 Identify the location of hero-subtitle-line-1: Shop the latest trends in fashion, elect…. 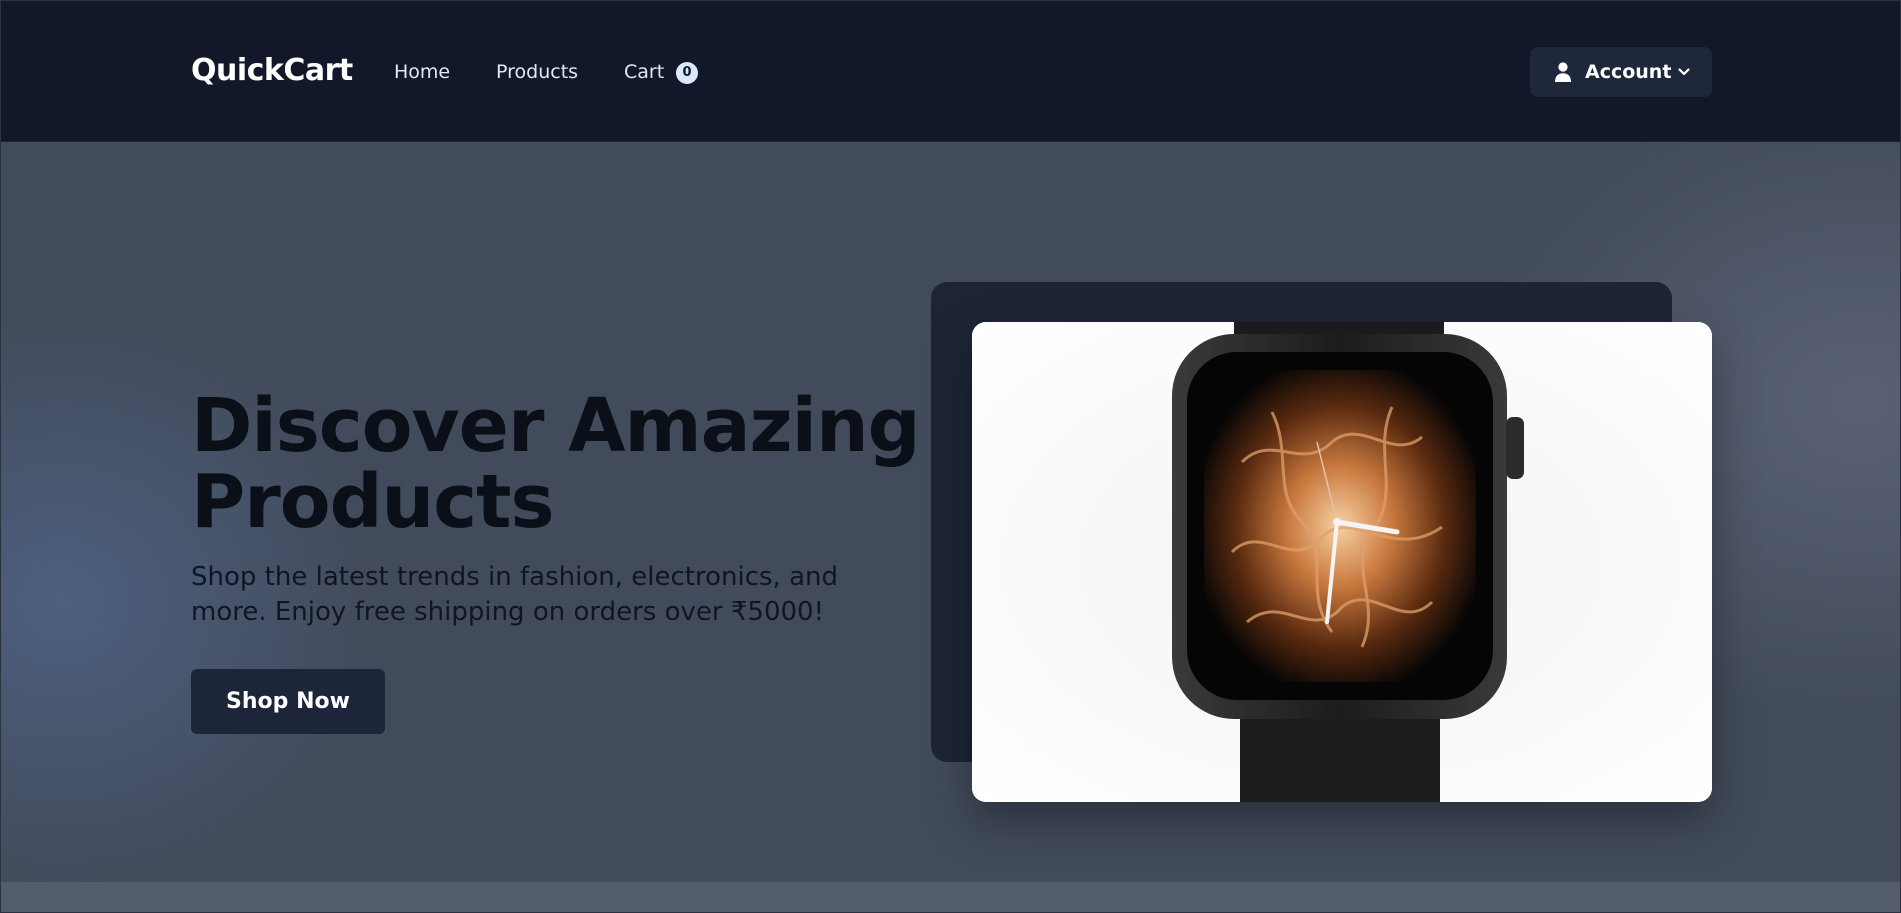
(514, 577).